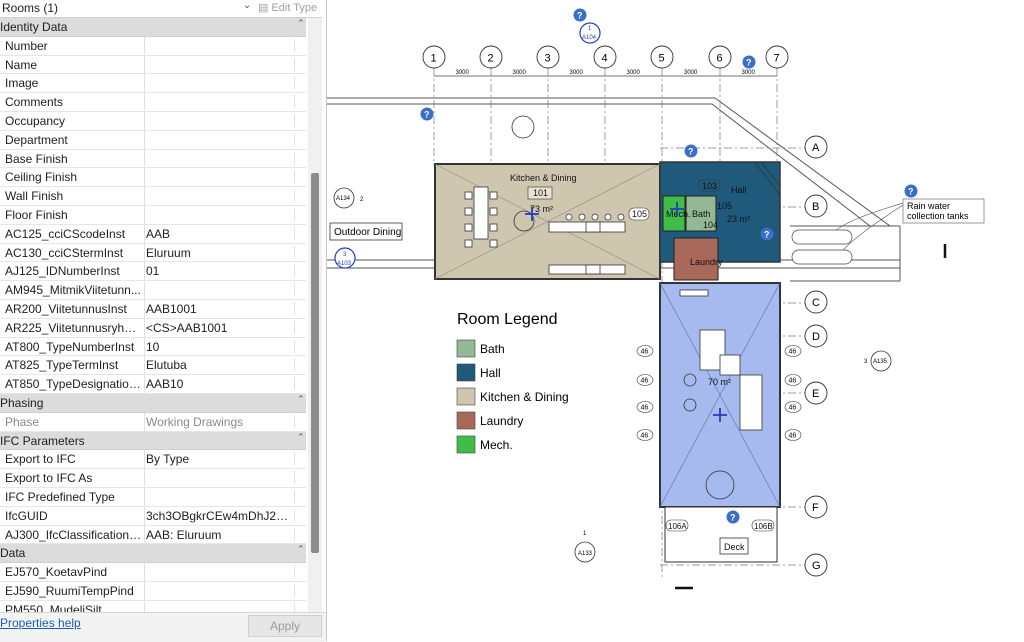  What do you see at coordinates (153, 178) in the screenshot?
I see `property-row: Ceiling Finish` at bounding box center [153, 178].